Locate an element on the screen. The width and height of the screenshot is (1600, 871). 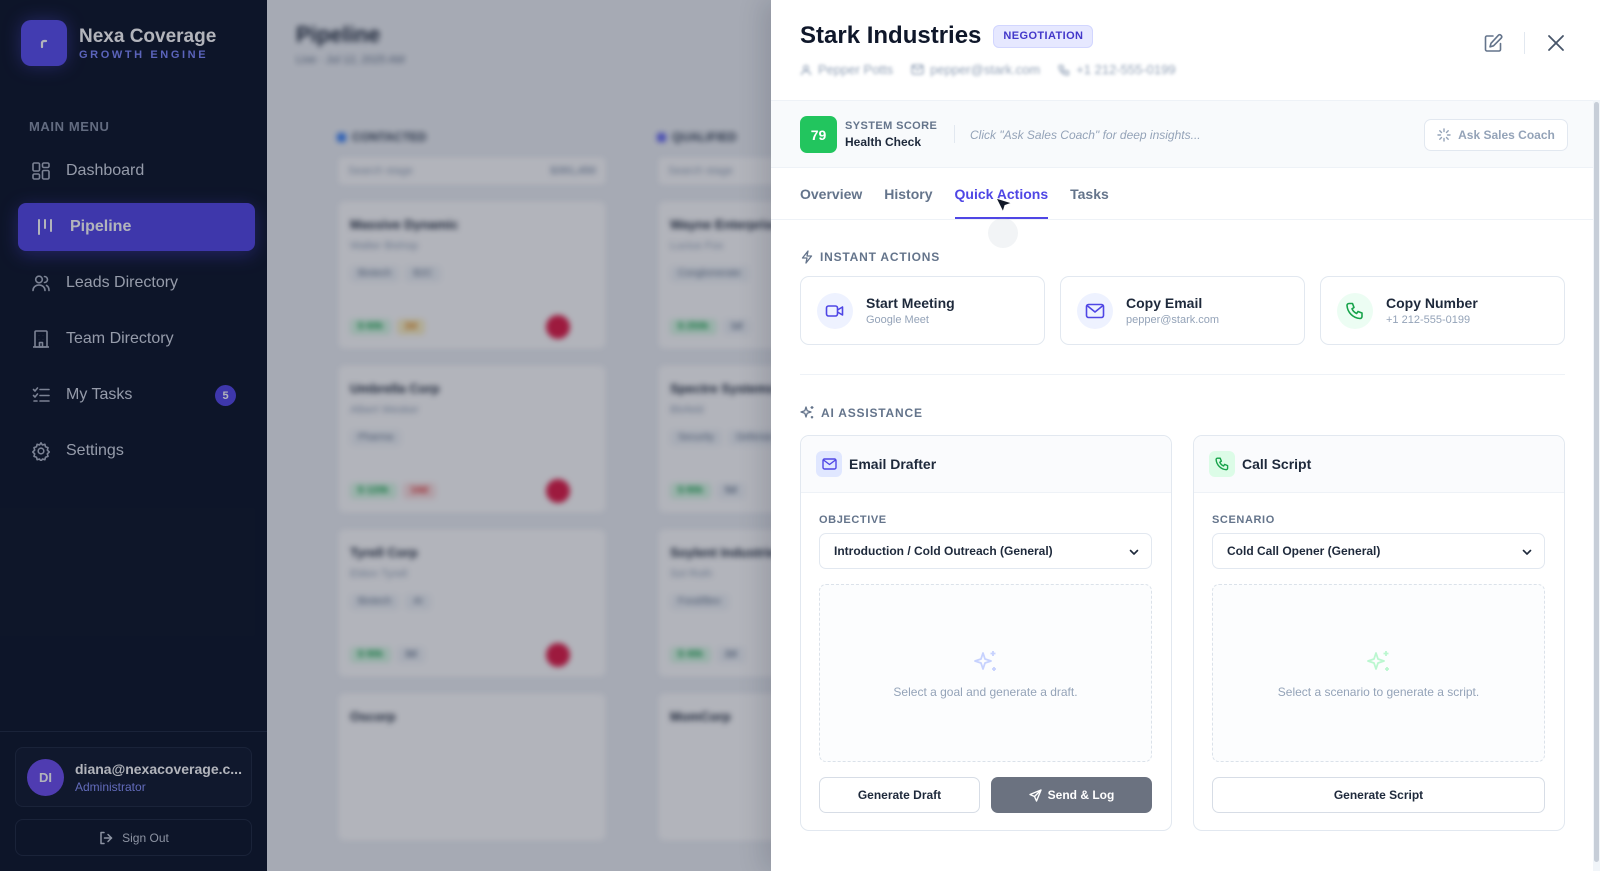
action-subtitle: +1 212-555-0199 is located at coordinates (1428, 320).